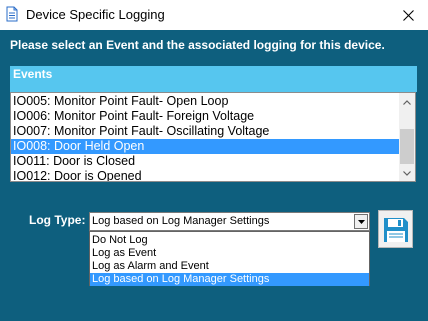  What do you see at coordinates (206, 175) in the screenshot?
I see `event-list-item: IO012: Door is Opened` at bounding box center [206, 175].